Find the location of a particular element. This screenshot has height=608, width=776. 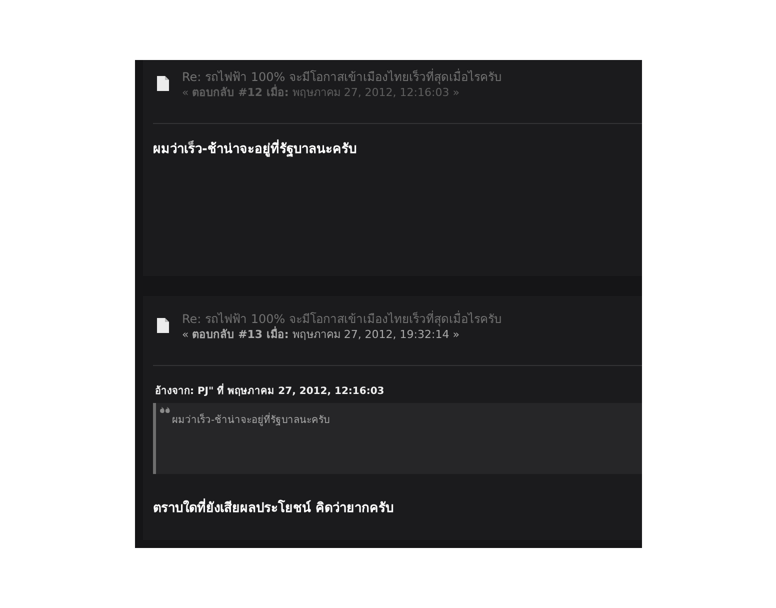

post-body-text: ผมว่าเร็ว-ช้าน่าจะอยู่ที่รัฐบาลนะครับ is located at coordinates (254, 150).